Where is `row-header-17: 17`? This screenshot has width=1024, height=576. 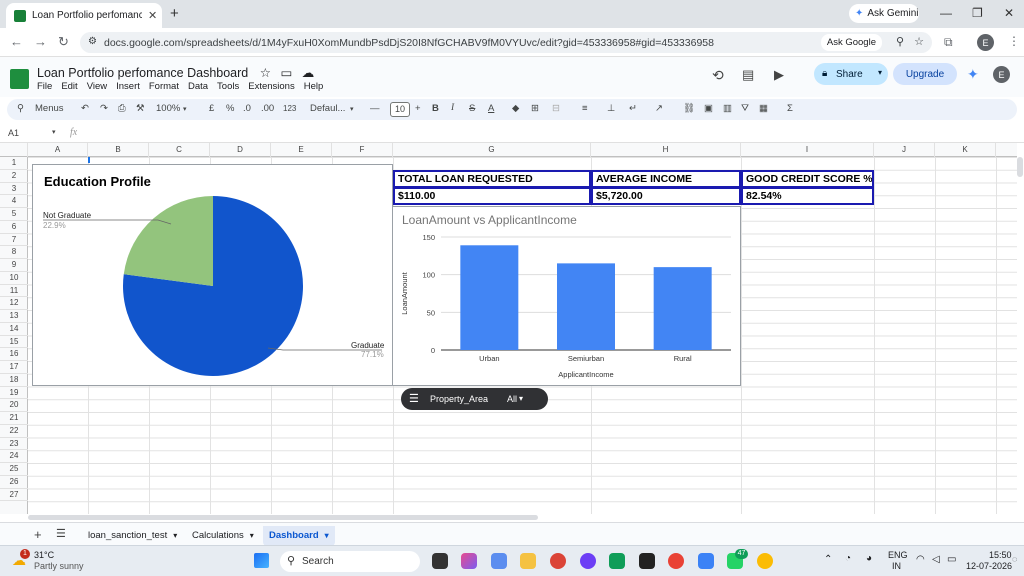
row-header-17: 17 is located at coordinates (14, 367).